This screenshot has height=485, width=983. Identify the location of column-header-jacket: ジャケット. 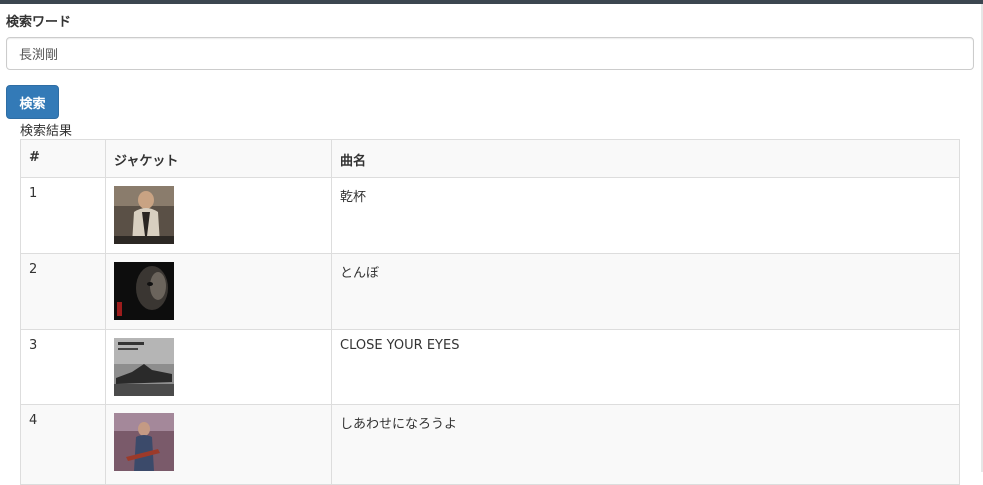
(218, 158).